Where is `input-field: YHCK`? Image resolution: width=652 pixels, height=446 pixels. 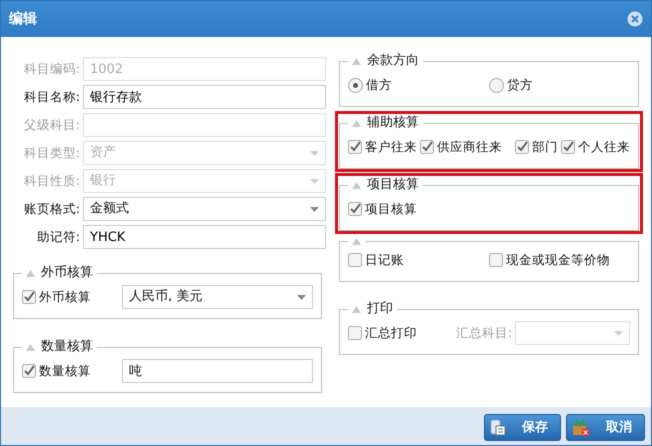
input-field: YHCK is located at coordinates (204, 237).